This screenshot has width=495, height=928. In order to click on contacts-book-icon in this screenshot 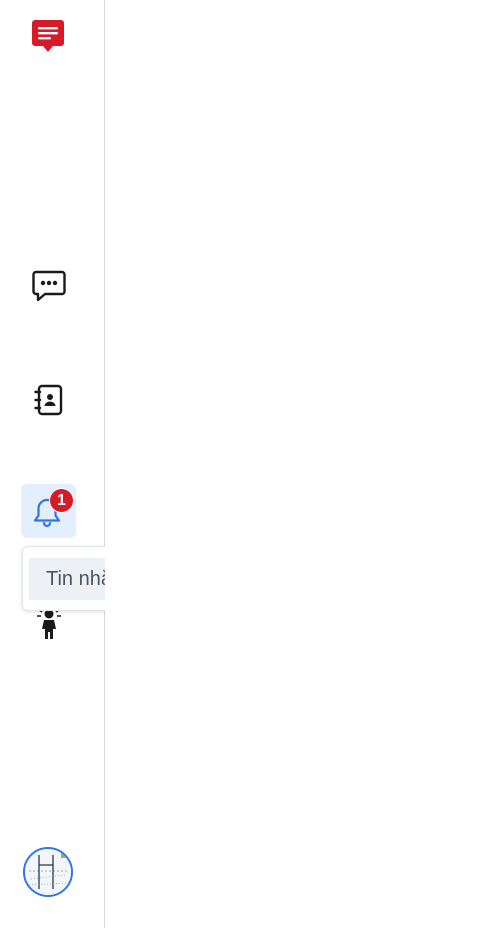, I will do `click(48, 400)`.